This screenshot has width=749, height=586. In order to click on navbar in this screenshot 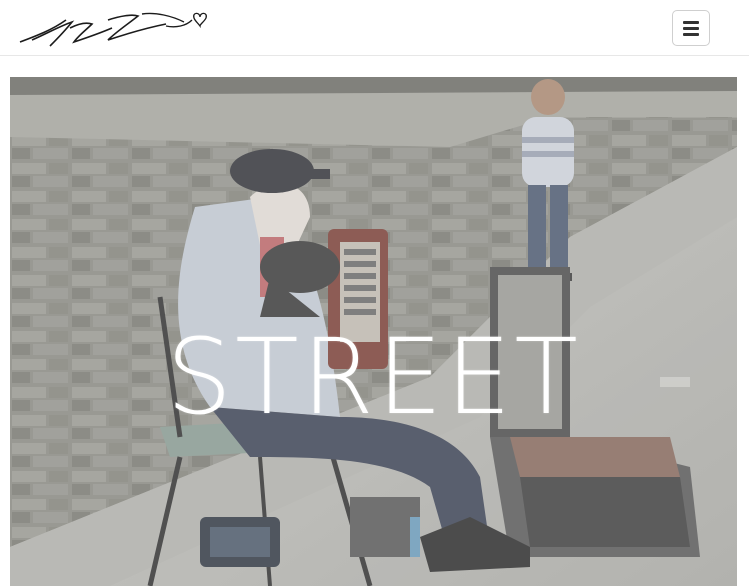, I will do `click(374, 28)`.